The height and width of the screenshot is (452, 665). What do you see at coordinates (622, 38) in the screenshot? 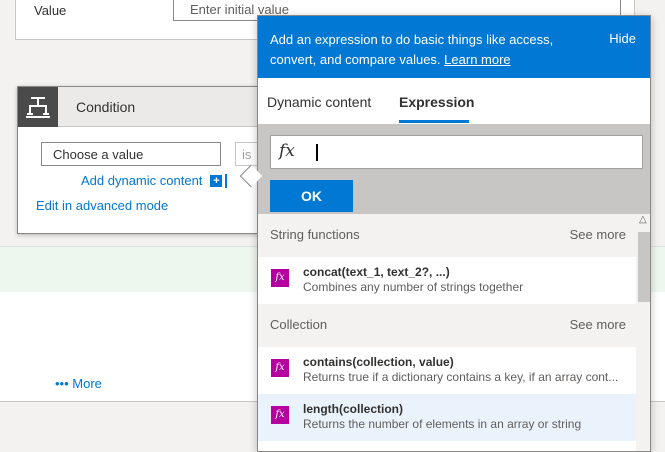
I see `hide-button: Hide` at bounding box center [622, 38].